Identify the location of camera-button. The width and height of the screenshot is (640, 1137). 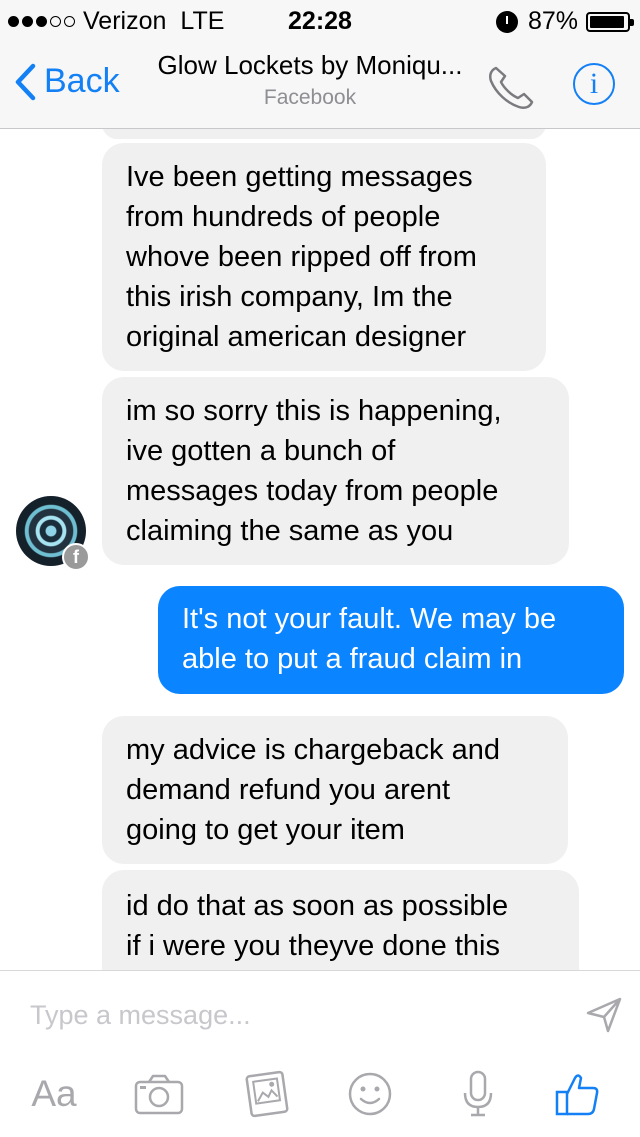
(159, 1094).